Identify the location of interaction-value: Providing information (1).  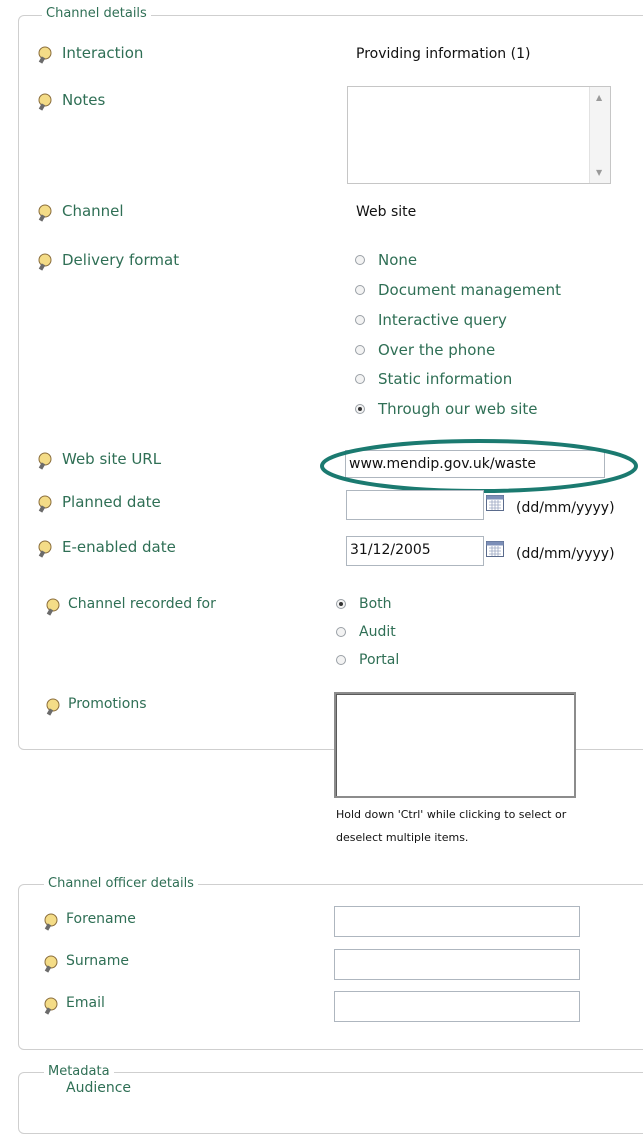
(443, 54).